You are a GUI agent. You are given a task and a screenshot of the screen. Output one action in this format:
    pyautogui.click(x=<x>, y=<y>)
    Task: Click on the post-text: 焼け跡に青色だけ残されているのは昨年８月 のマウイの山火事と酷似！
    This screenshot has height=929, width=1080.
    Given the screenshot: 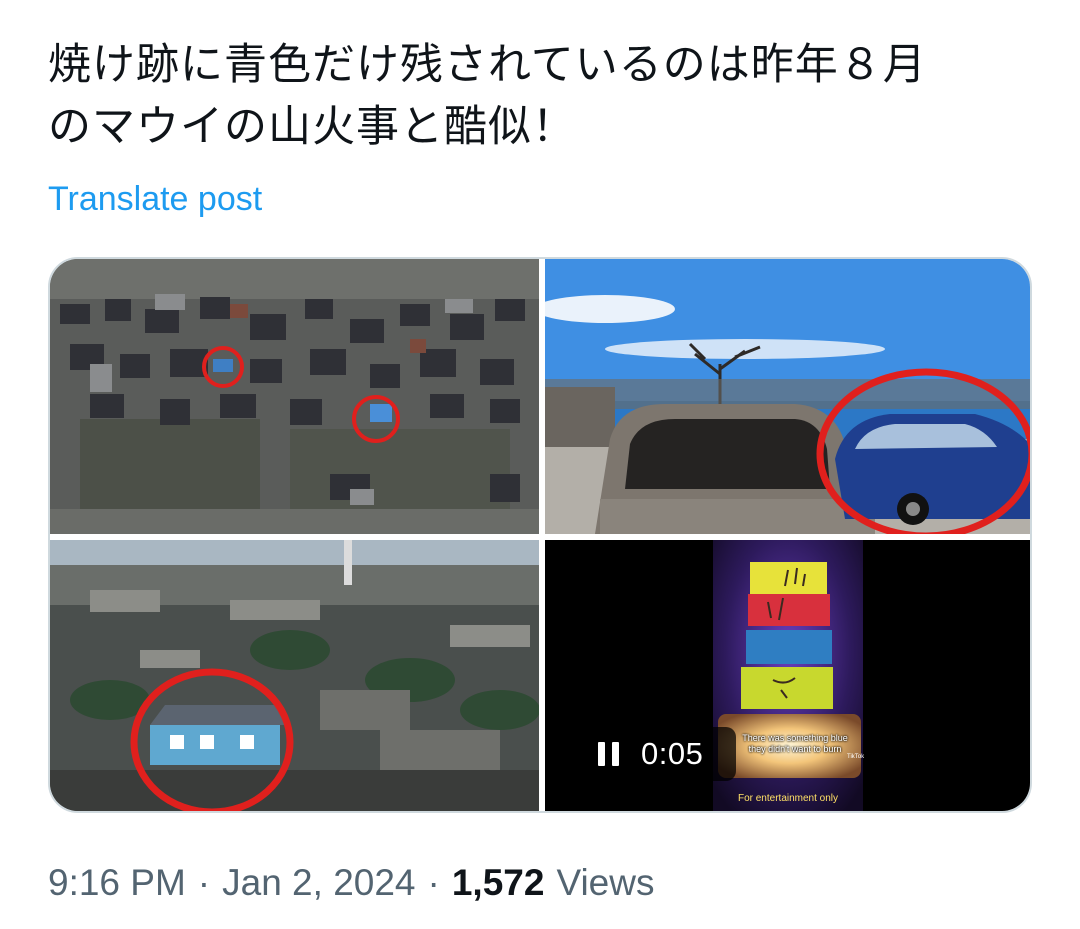 What is the action you would take?
    pyautogui.click(x=543, y=96)
    